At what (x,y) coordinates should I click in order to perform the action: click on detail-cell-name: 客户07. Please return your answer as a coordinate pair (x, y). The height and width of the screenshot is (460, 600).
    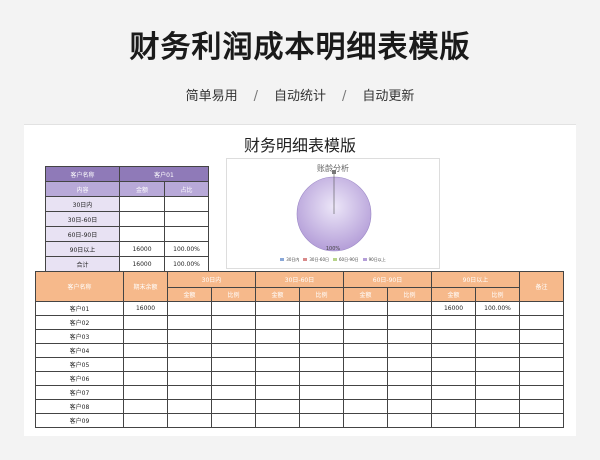
    Looking at the image, I should click on (79, 392).